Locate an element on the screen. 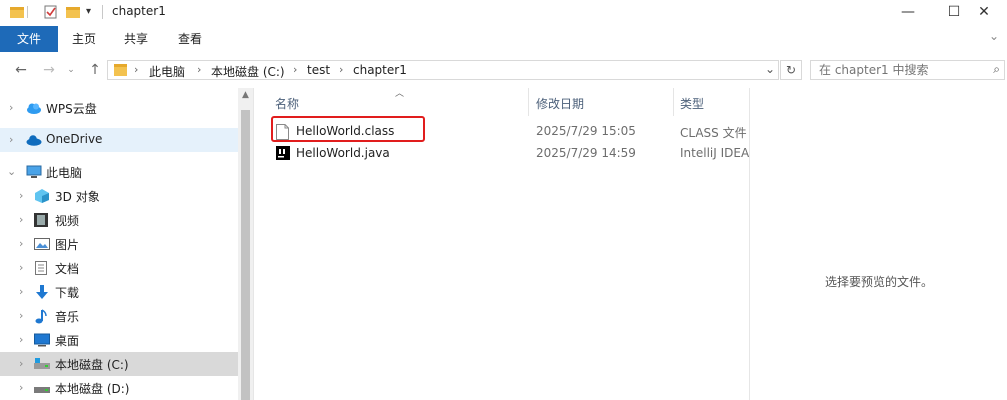  preview-message: 选择要预览的文件。 is located at coordinates (878, 282).